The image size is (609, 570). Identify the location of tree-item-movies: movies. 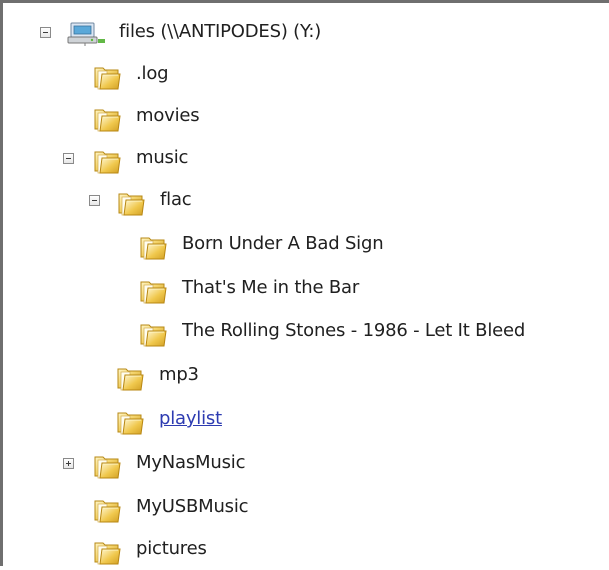
(177, 117).